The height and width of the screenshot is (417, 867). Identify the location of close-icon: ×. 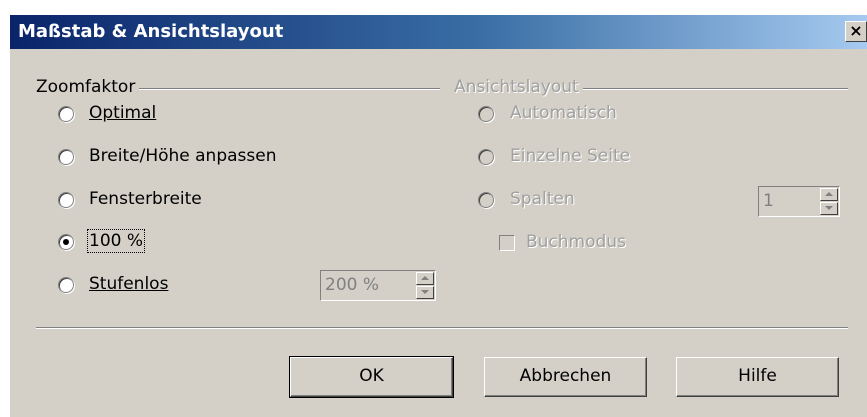
(856, 30).